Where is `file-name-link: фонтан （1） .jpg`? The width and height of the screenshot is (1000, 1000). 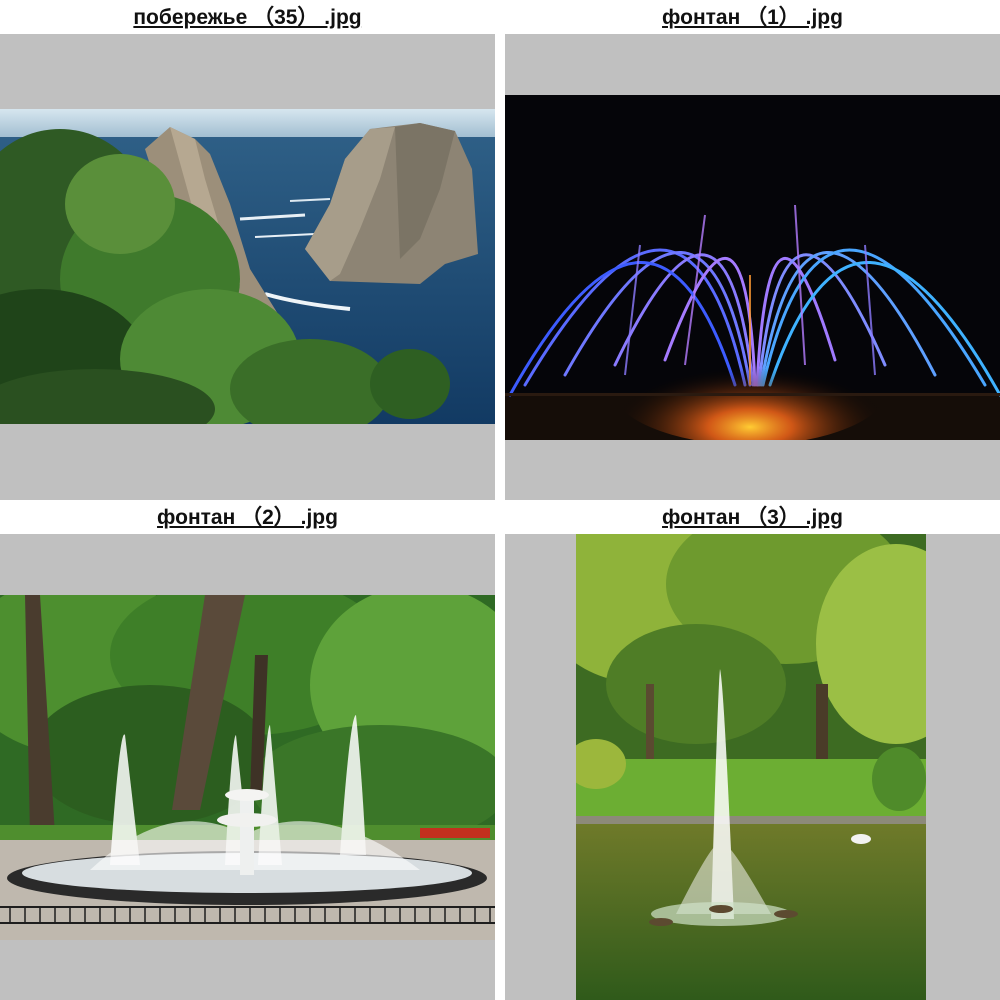 file-name-link: фонтан （1） .jpg is located at coordinates (752, 17).